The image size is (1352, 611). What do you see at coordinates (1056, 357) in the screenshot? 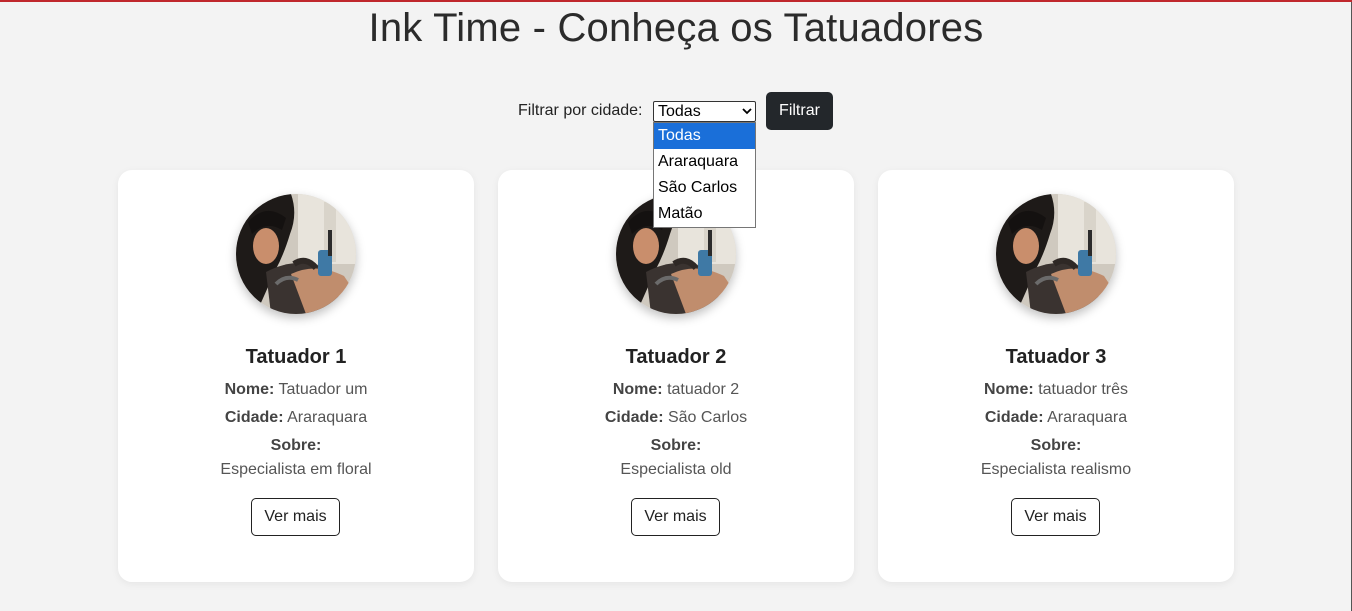
I see `card-title: Tatuador 3` at bounding box center [1056, 357].